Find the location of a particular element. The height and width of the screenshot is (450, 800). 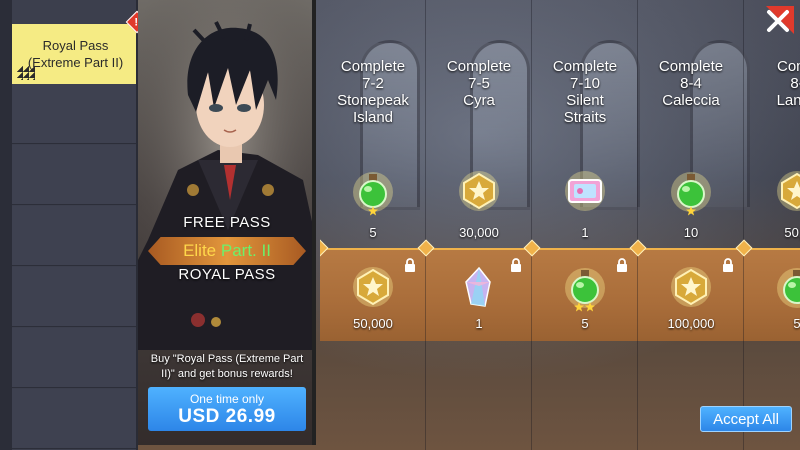

reward-column: Comp8-Lanac 50,0 5 is located at coordinates (772, 225).